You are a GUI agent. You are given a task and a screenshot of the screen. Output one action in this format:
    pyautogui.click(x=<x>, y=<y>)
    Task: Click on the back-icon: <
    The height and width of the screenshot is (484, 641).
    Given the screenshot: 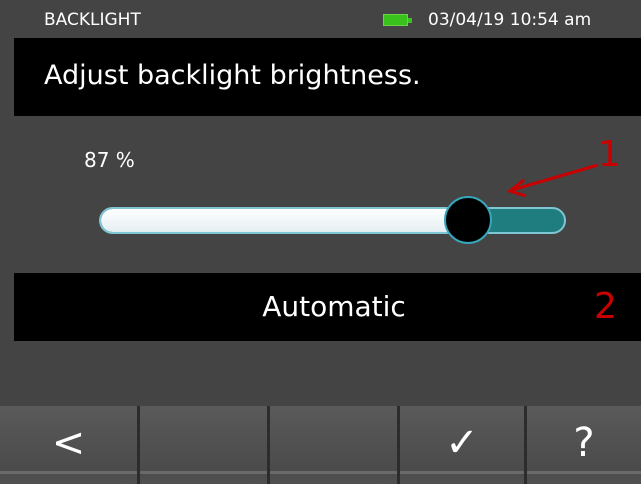 What is the action you would take?
    pyautogui.click(x=68, y=443)
    